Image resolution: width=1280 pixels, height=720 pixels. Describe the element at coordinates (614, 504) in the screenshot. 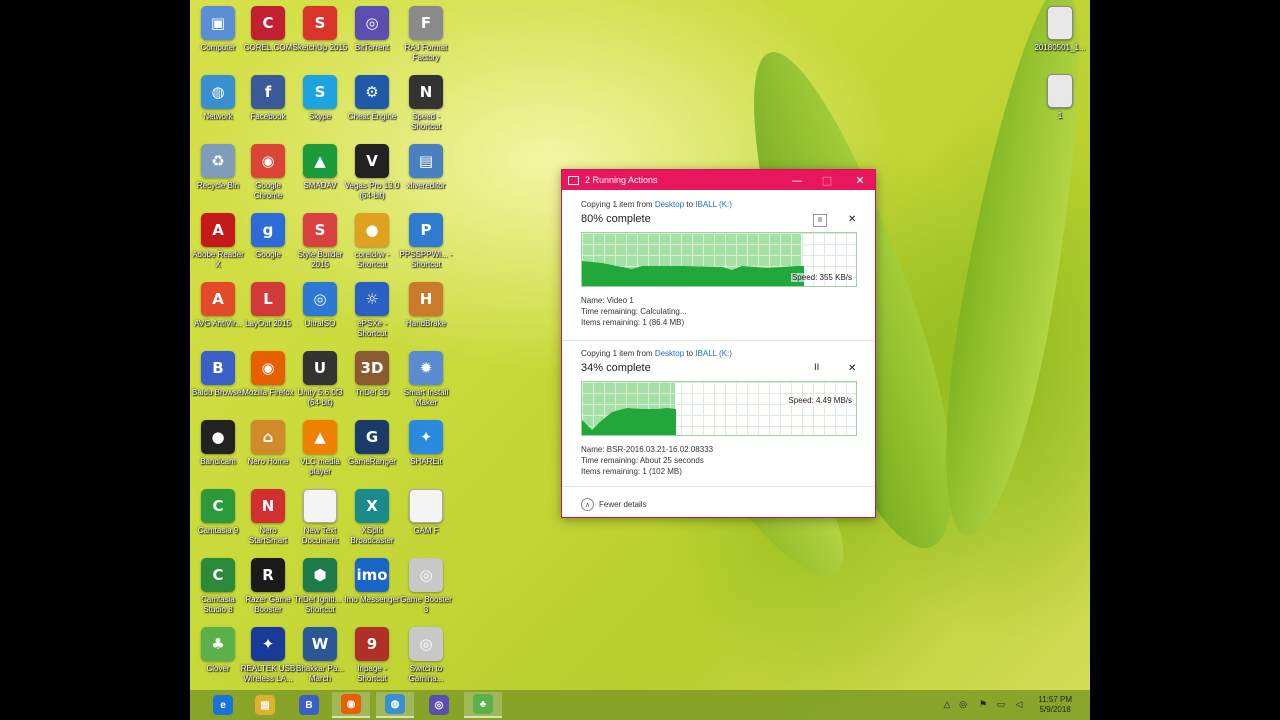

I see `fewer-details-toggle: ∧ Fewer details` at that location.